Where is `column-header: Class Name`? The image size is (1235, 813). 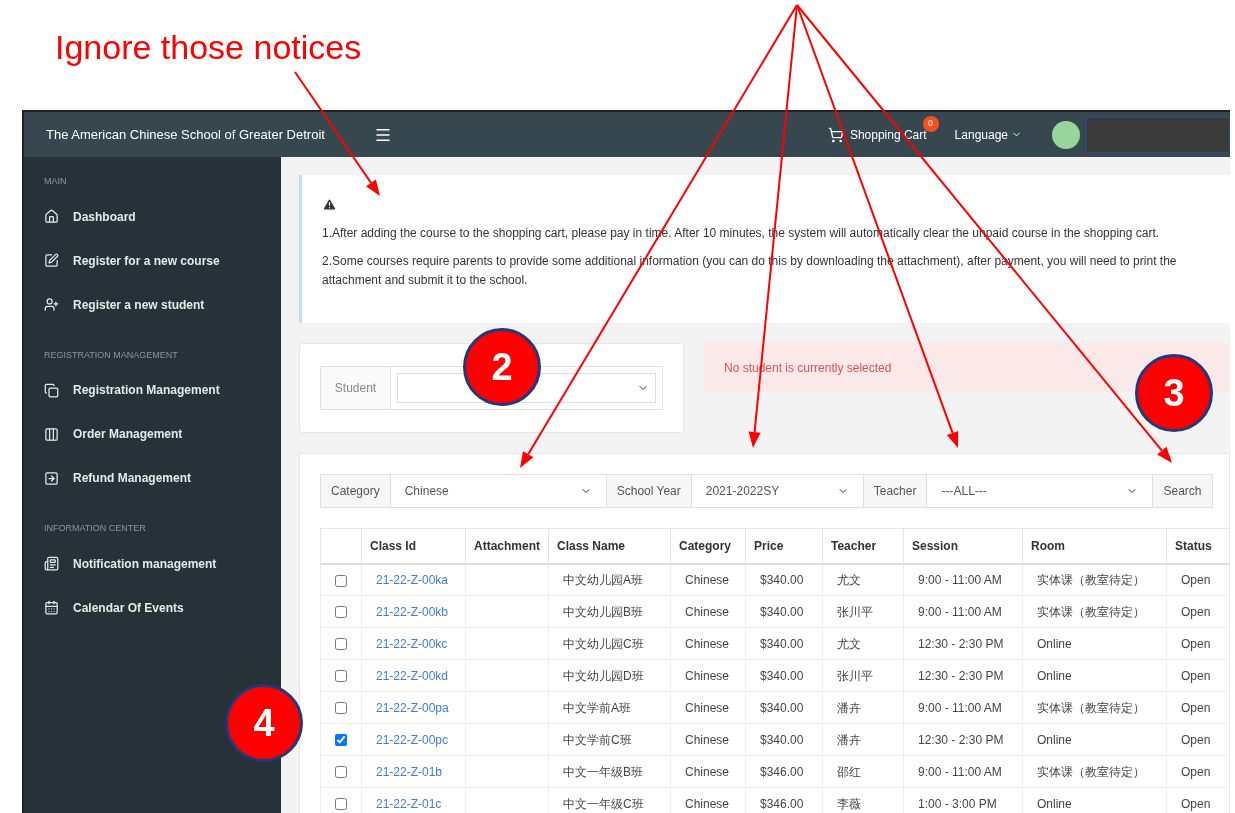 column-header: Class Name is located at coordinates (609, 546).